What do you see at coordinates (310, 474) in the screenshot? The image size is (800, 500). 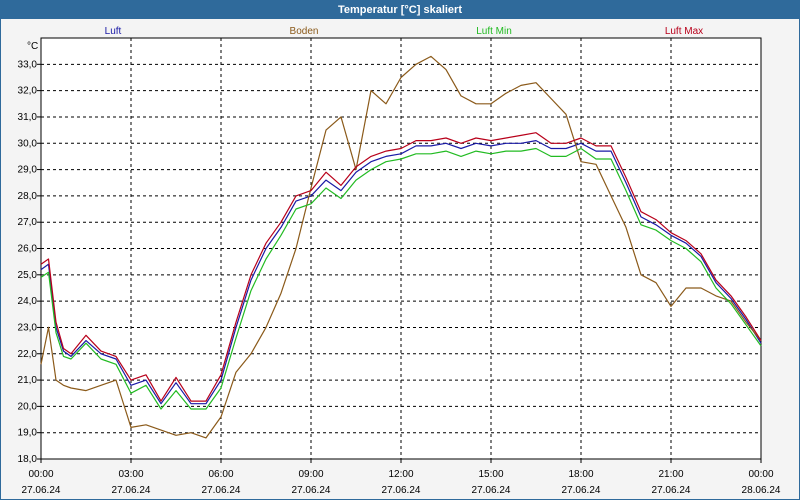 I see `x-tick-time: 09:00` at bounding box center [310, 474].